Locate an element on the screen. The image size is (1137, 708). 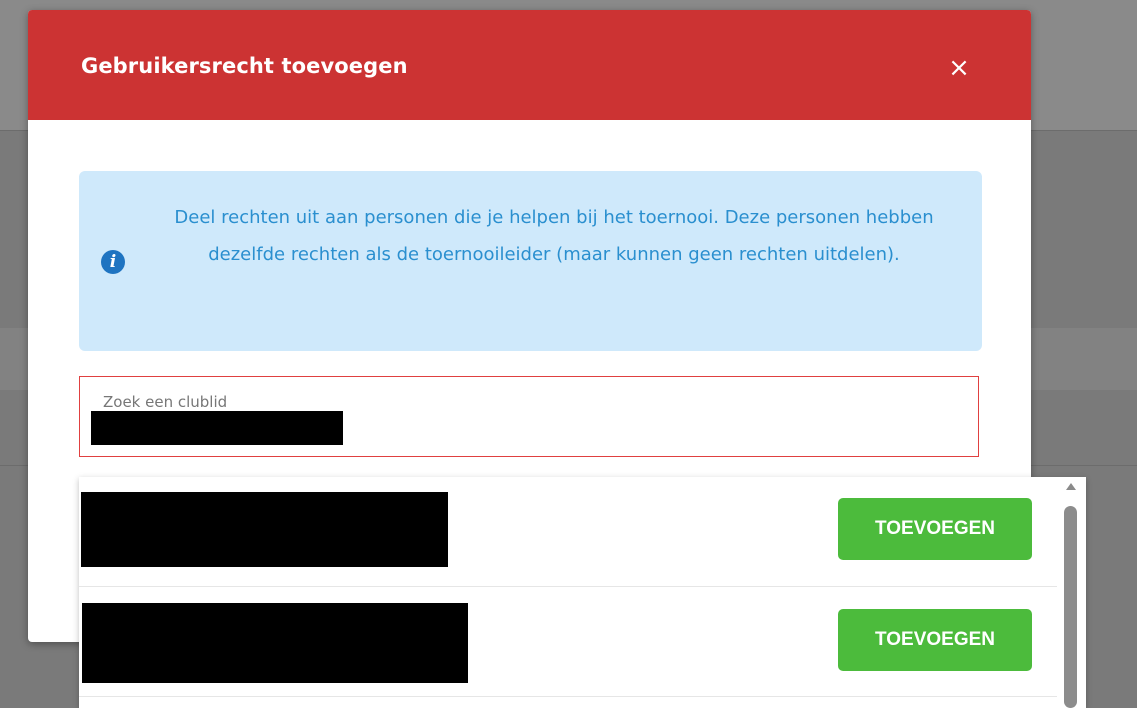
modal-title: Gebruikersrecht toevoegen is located at coordinates (244, 66).